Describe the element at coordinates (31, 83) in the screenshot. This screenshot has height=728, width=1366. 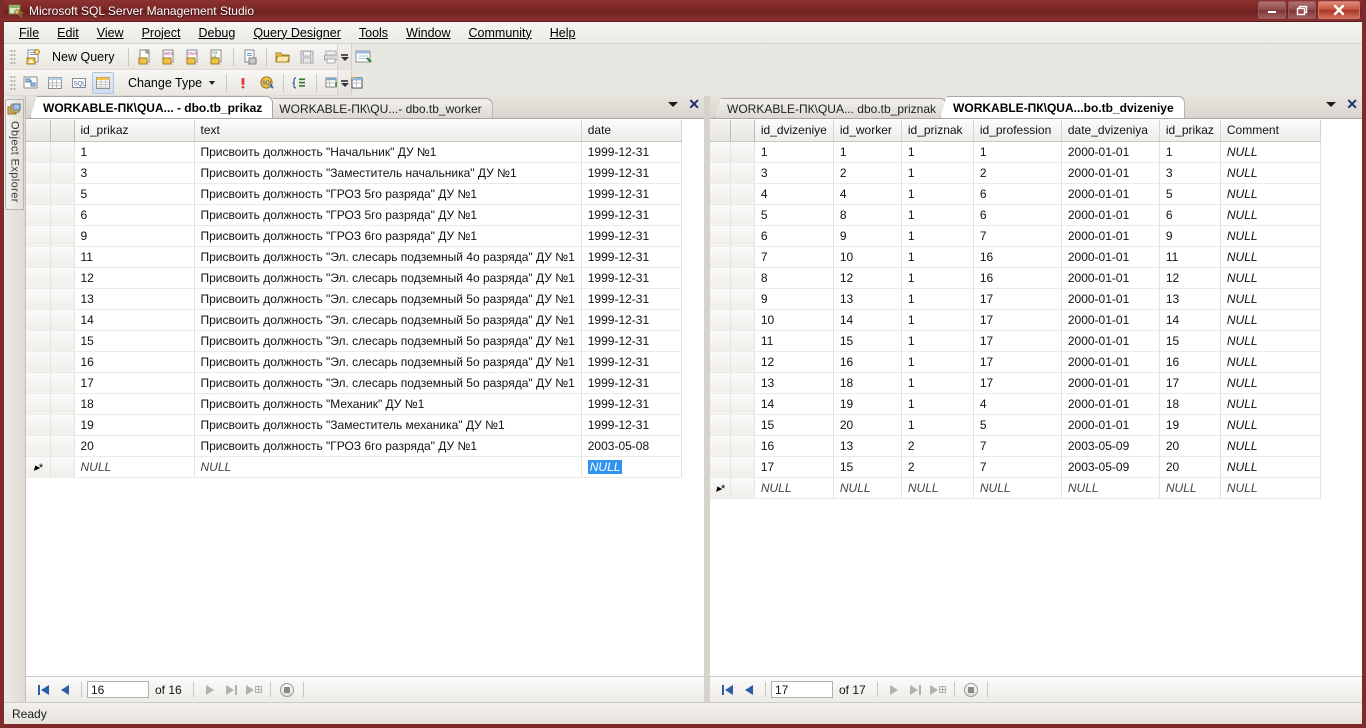
I see `show-diagram-pane-toggle-icon` at that location.